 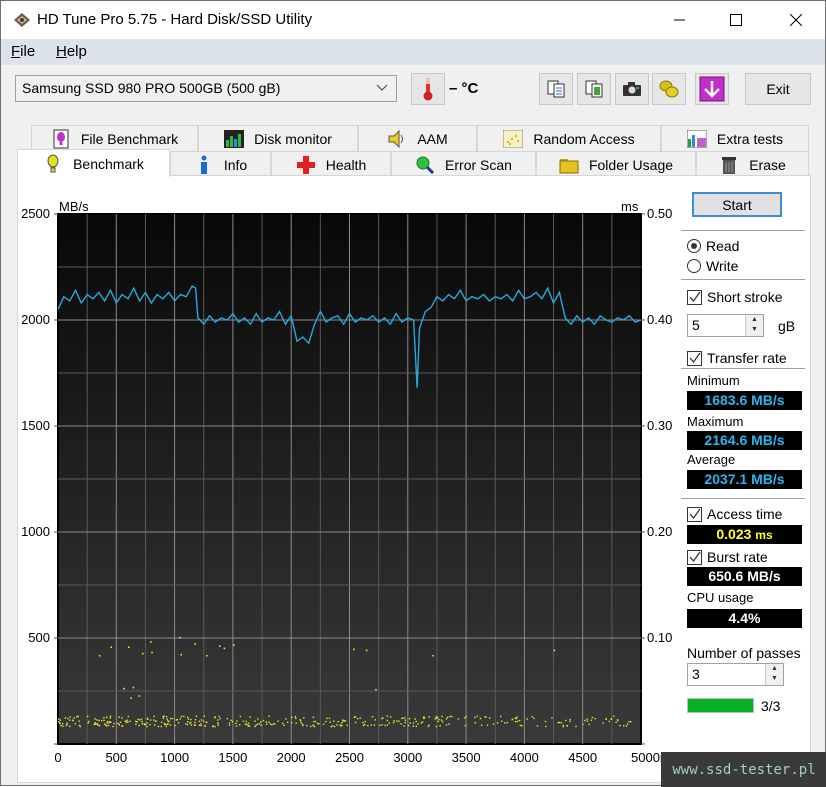 What do you see at coordinates (737, 204) in the screenshot?
I see `start-button: Start` at bounding box center [737, 204].